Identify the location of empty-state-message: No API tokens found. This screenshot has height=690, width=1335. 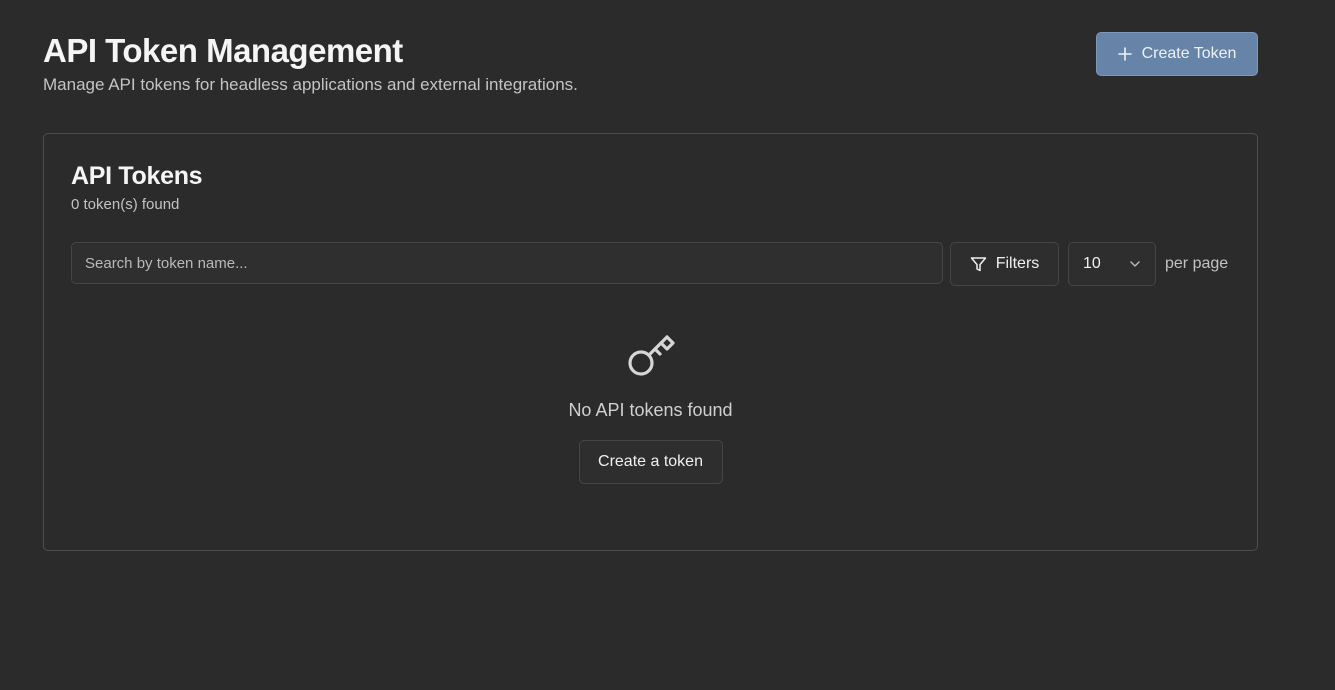
(650, 410).